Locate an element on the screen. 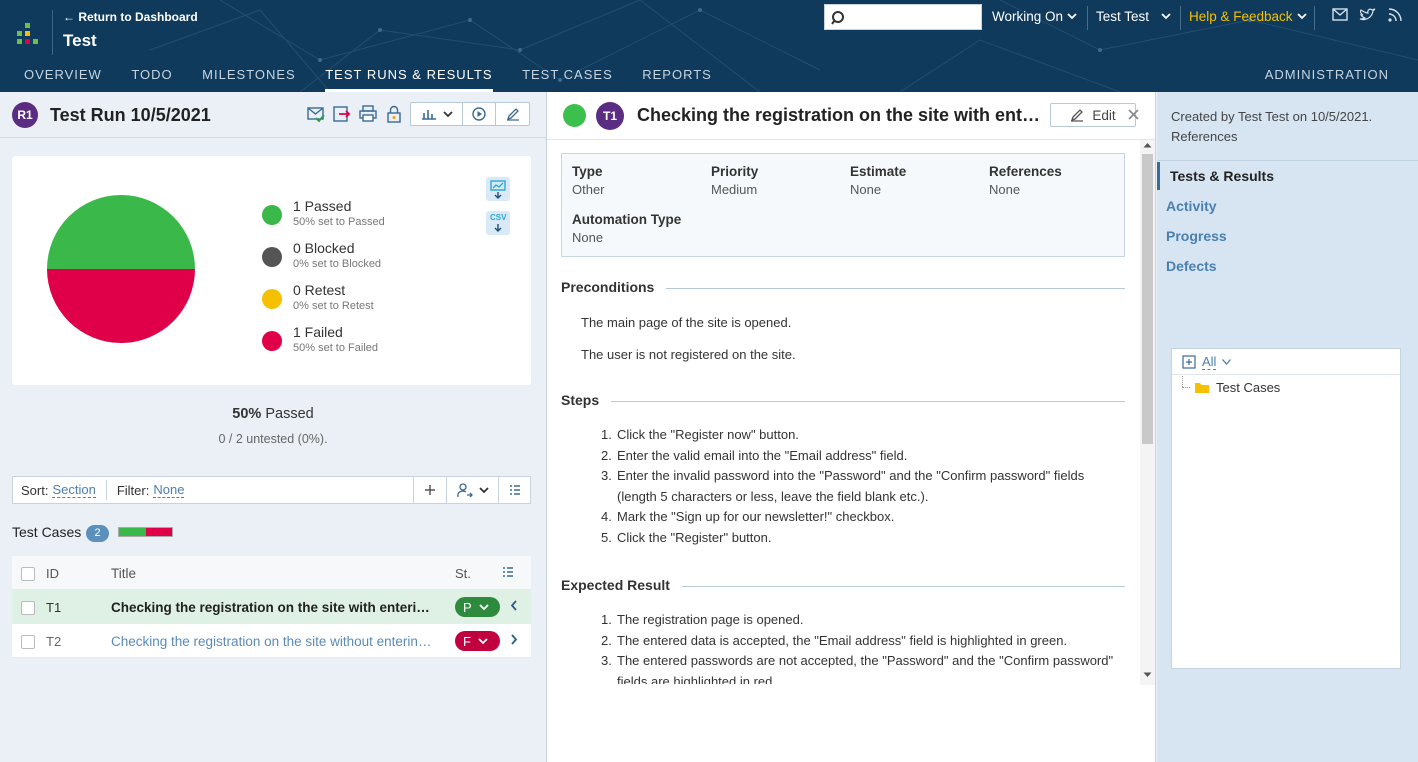 The width and height of the screenshot is (1418, 762). sort-section-link: Section is located at coordinates (74, 490).